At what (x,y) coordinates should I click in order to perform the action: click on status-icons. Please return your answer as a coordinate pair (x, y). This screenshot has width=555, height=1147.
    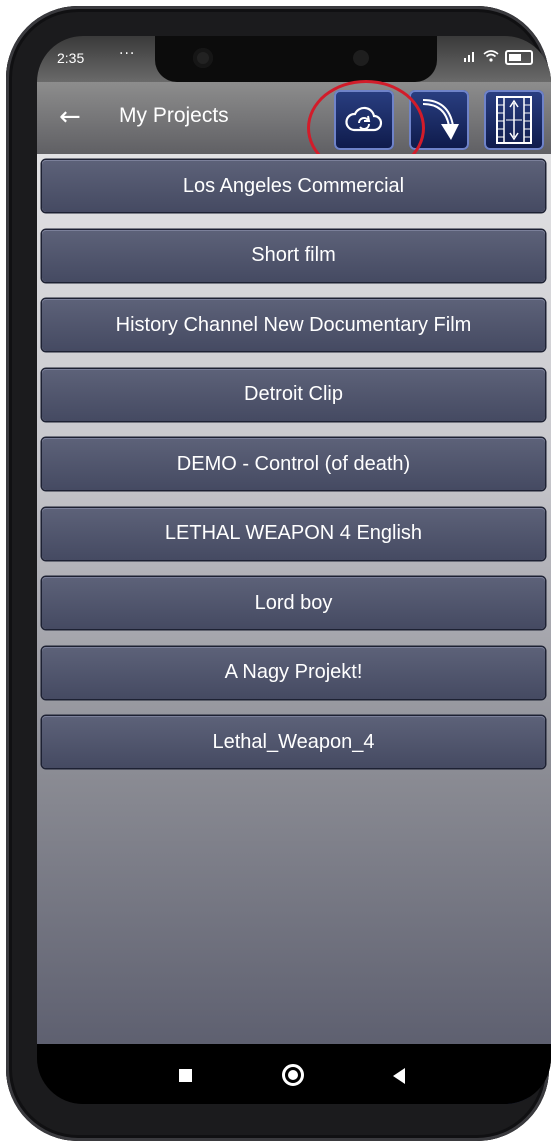
    Looking at the image, I should click on (498, 57).